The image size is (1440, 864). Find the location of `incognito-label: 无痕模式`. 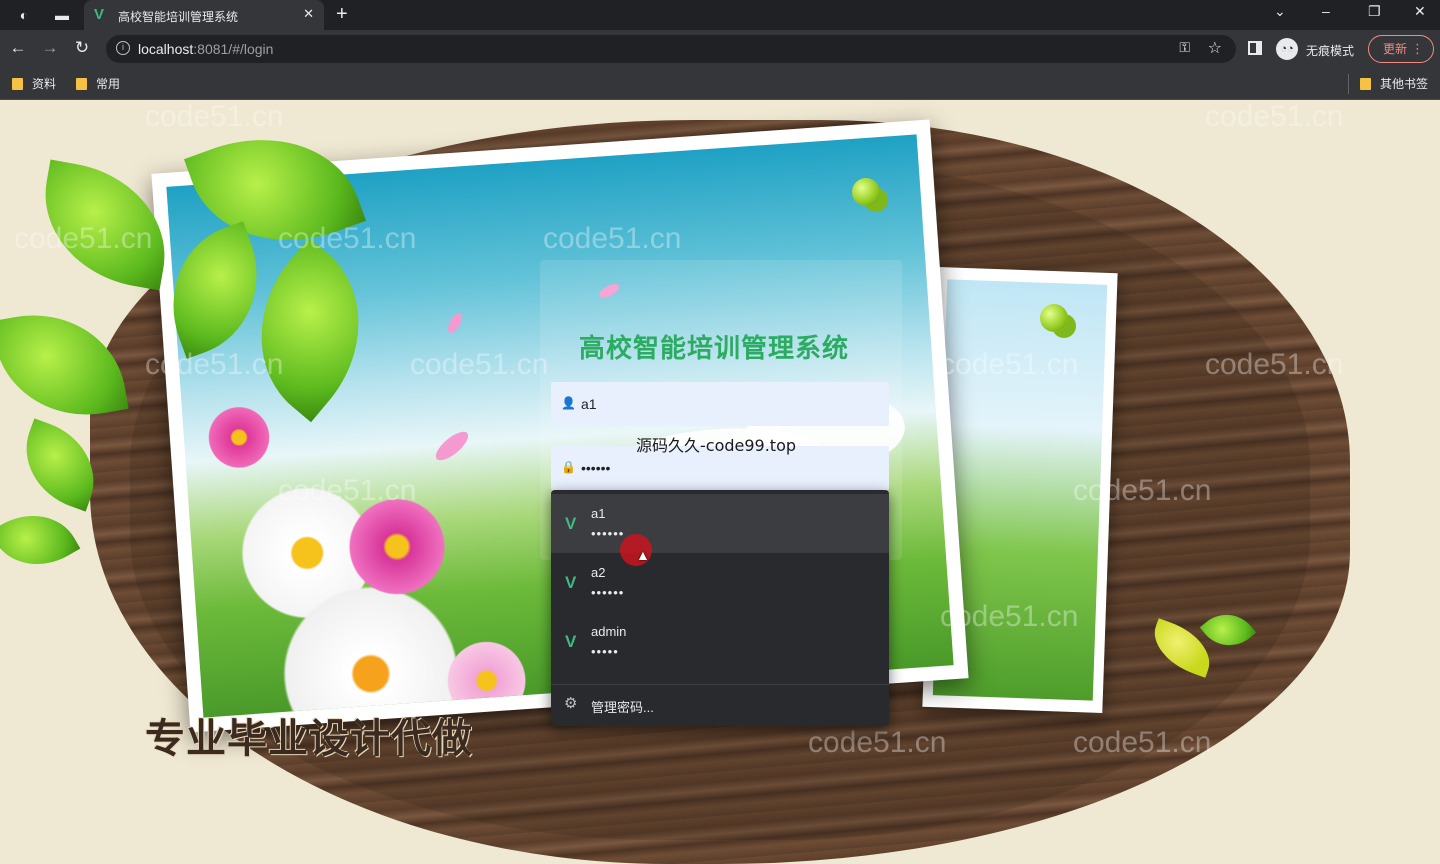

incognito-label: 无痕模式 is located at coordinates (1330, 51).